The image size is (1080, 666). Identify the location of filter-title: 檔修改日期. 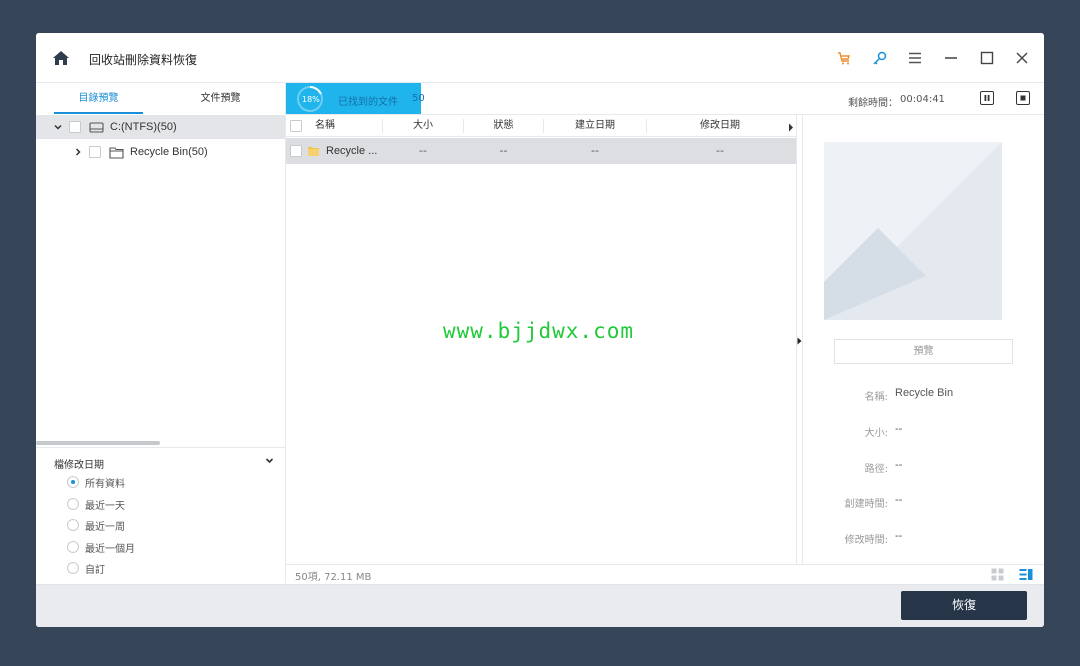
(79, 465).